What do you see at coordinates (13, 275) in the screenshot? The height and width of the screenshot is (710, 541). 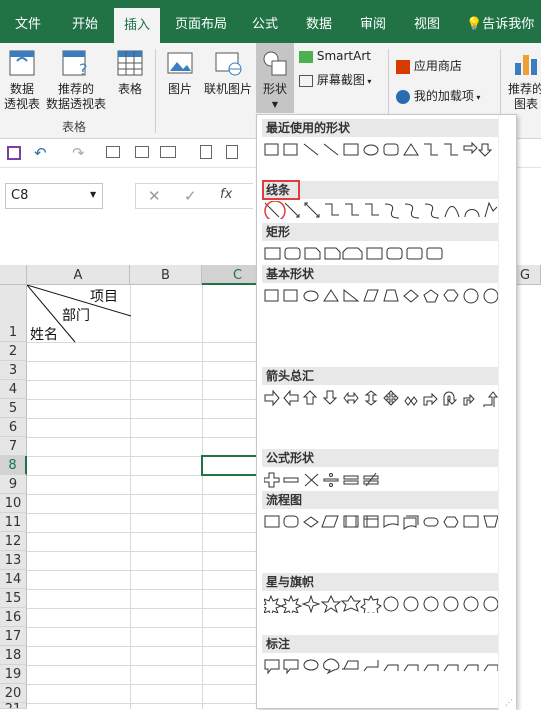 I see `select-all-corner` at bounding box center [13, 275].